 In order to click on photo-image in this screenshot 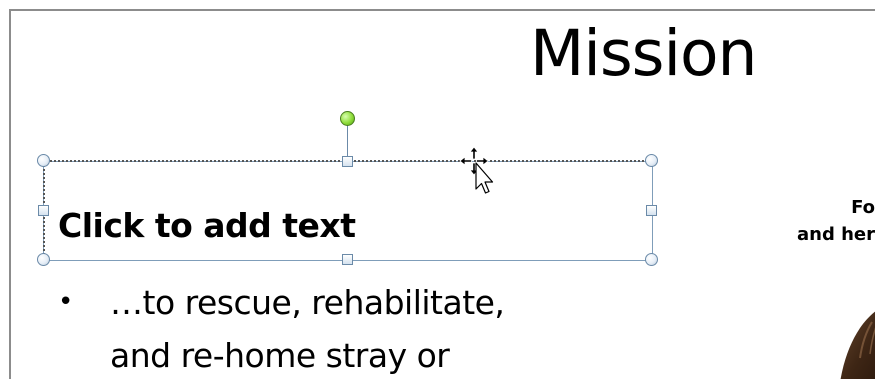, I will do `click(853, 340)`.